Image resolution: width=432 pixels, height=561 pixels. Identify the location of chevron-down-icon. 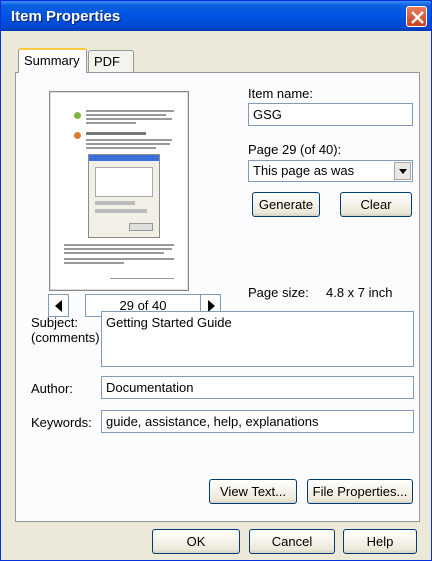
(403, 171).